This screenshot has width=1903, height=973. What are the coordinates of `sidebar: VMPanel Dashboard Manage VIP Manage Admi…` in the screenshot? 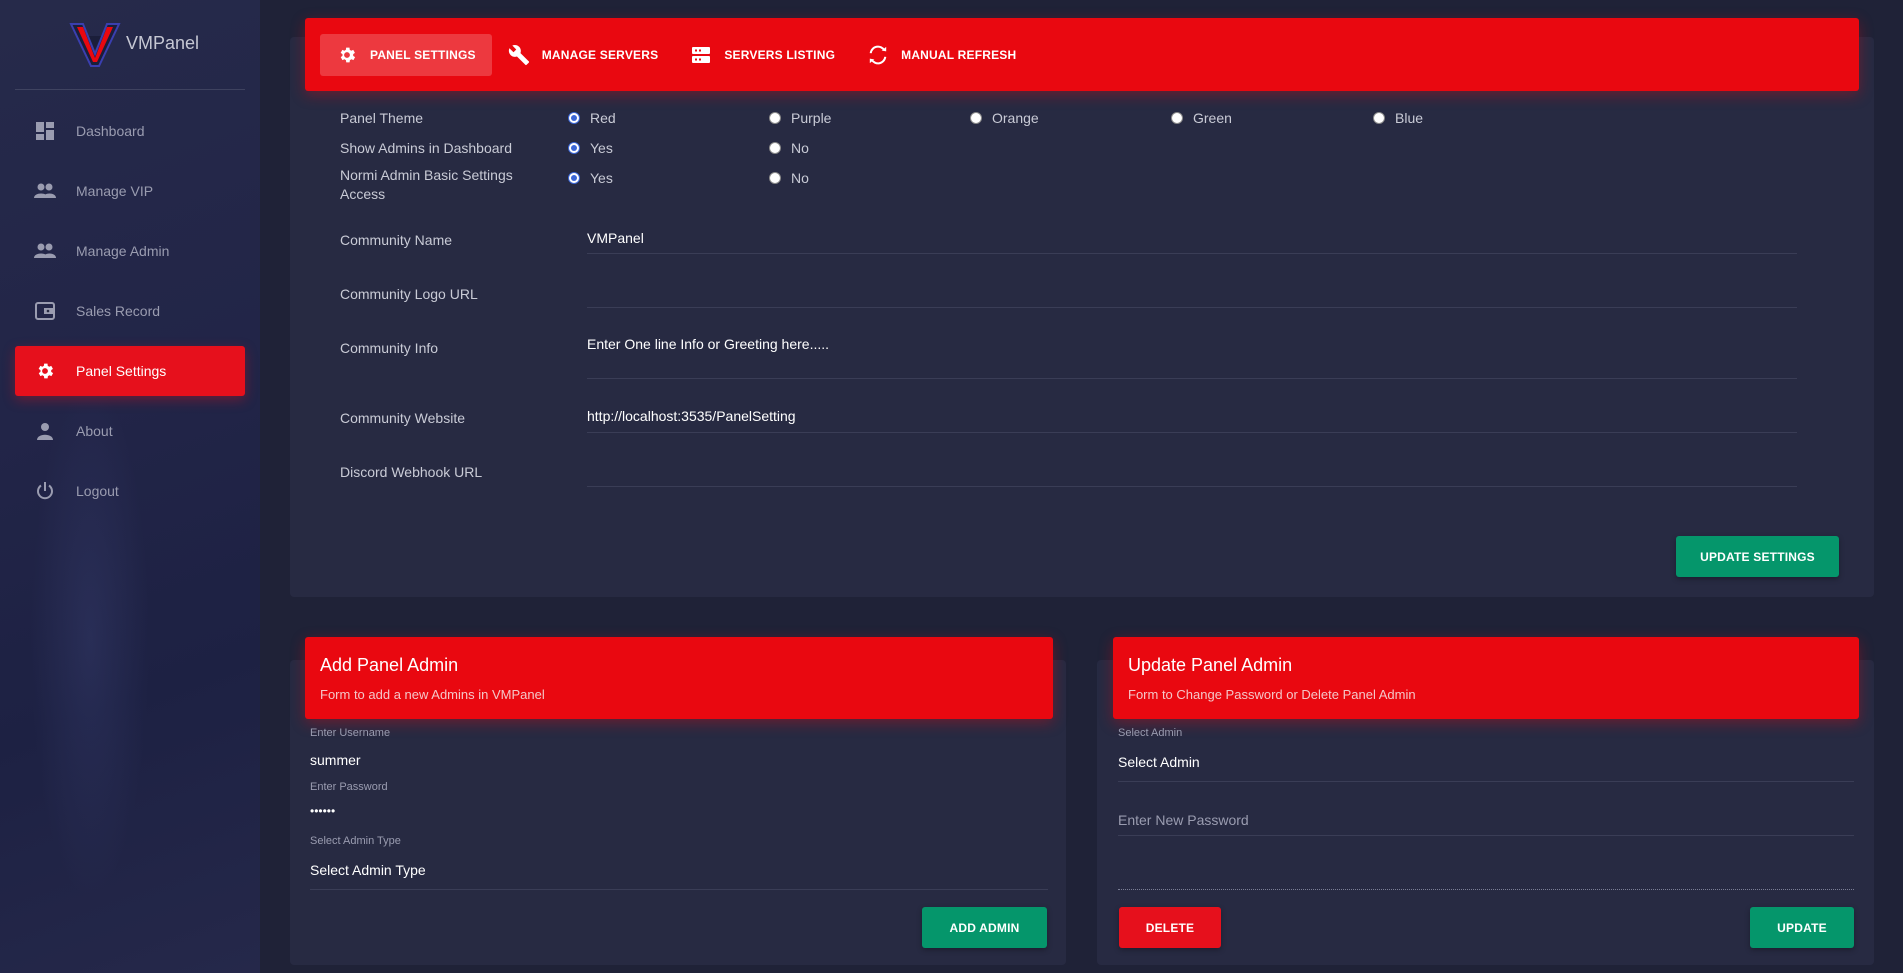 It's located at (130, 486).